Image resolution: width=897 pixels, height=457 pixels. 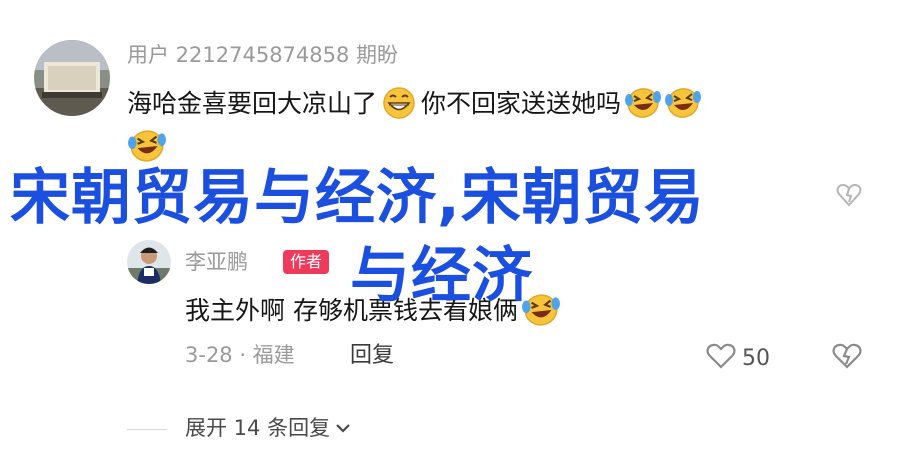 I want to click on overlay-title-line1: 宋朝贸易与经济,宋朝贸易, so click(x=357, y=198).